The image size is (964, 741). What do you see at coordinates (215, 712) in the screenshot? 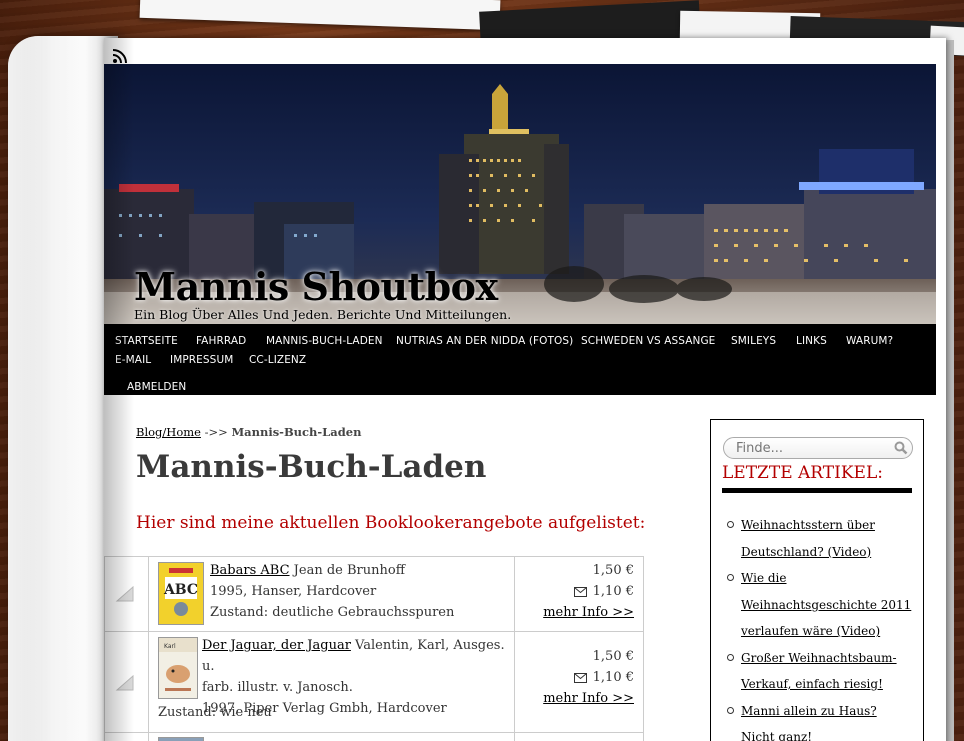
I see `book-condition: Zustand: wie neu` at bounding box center [215, 712].